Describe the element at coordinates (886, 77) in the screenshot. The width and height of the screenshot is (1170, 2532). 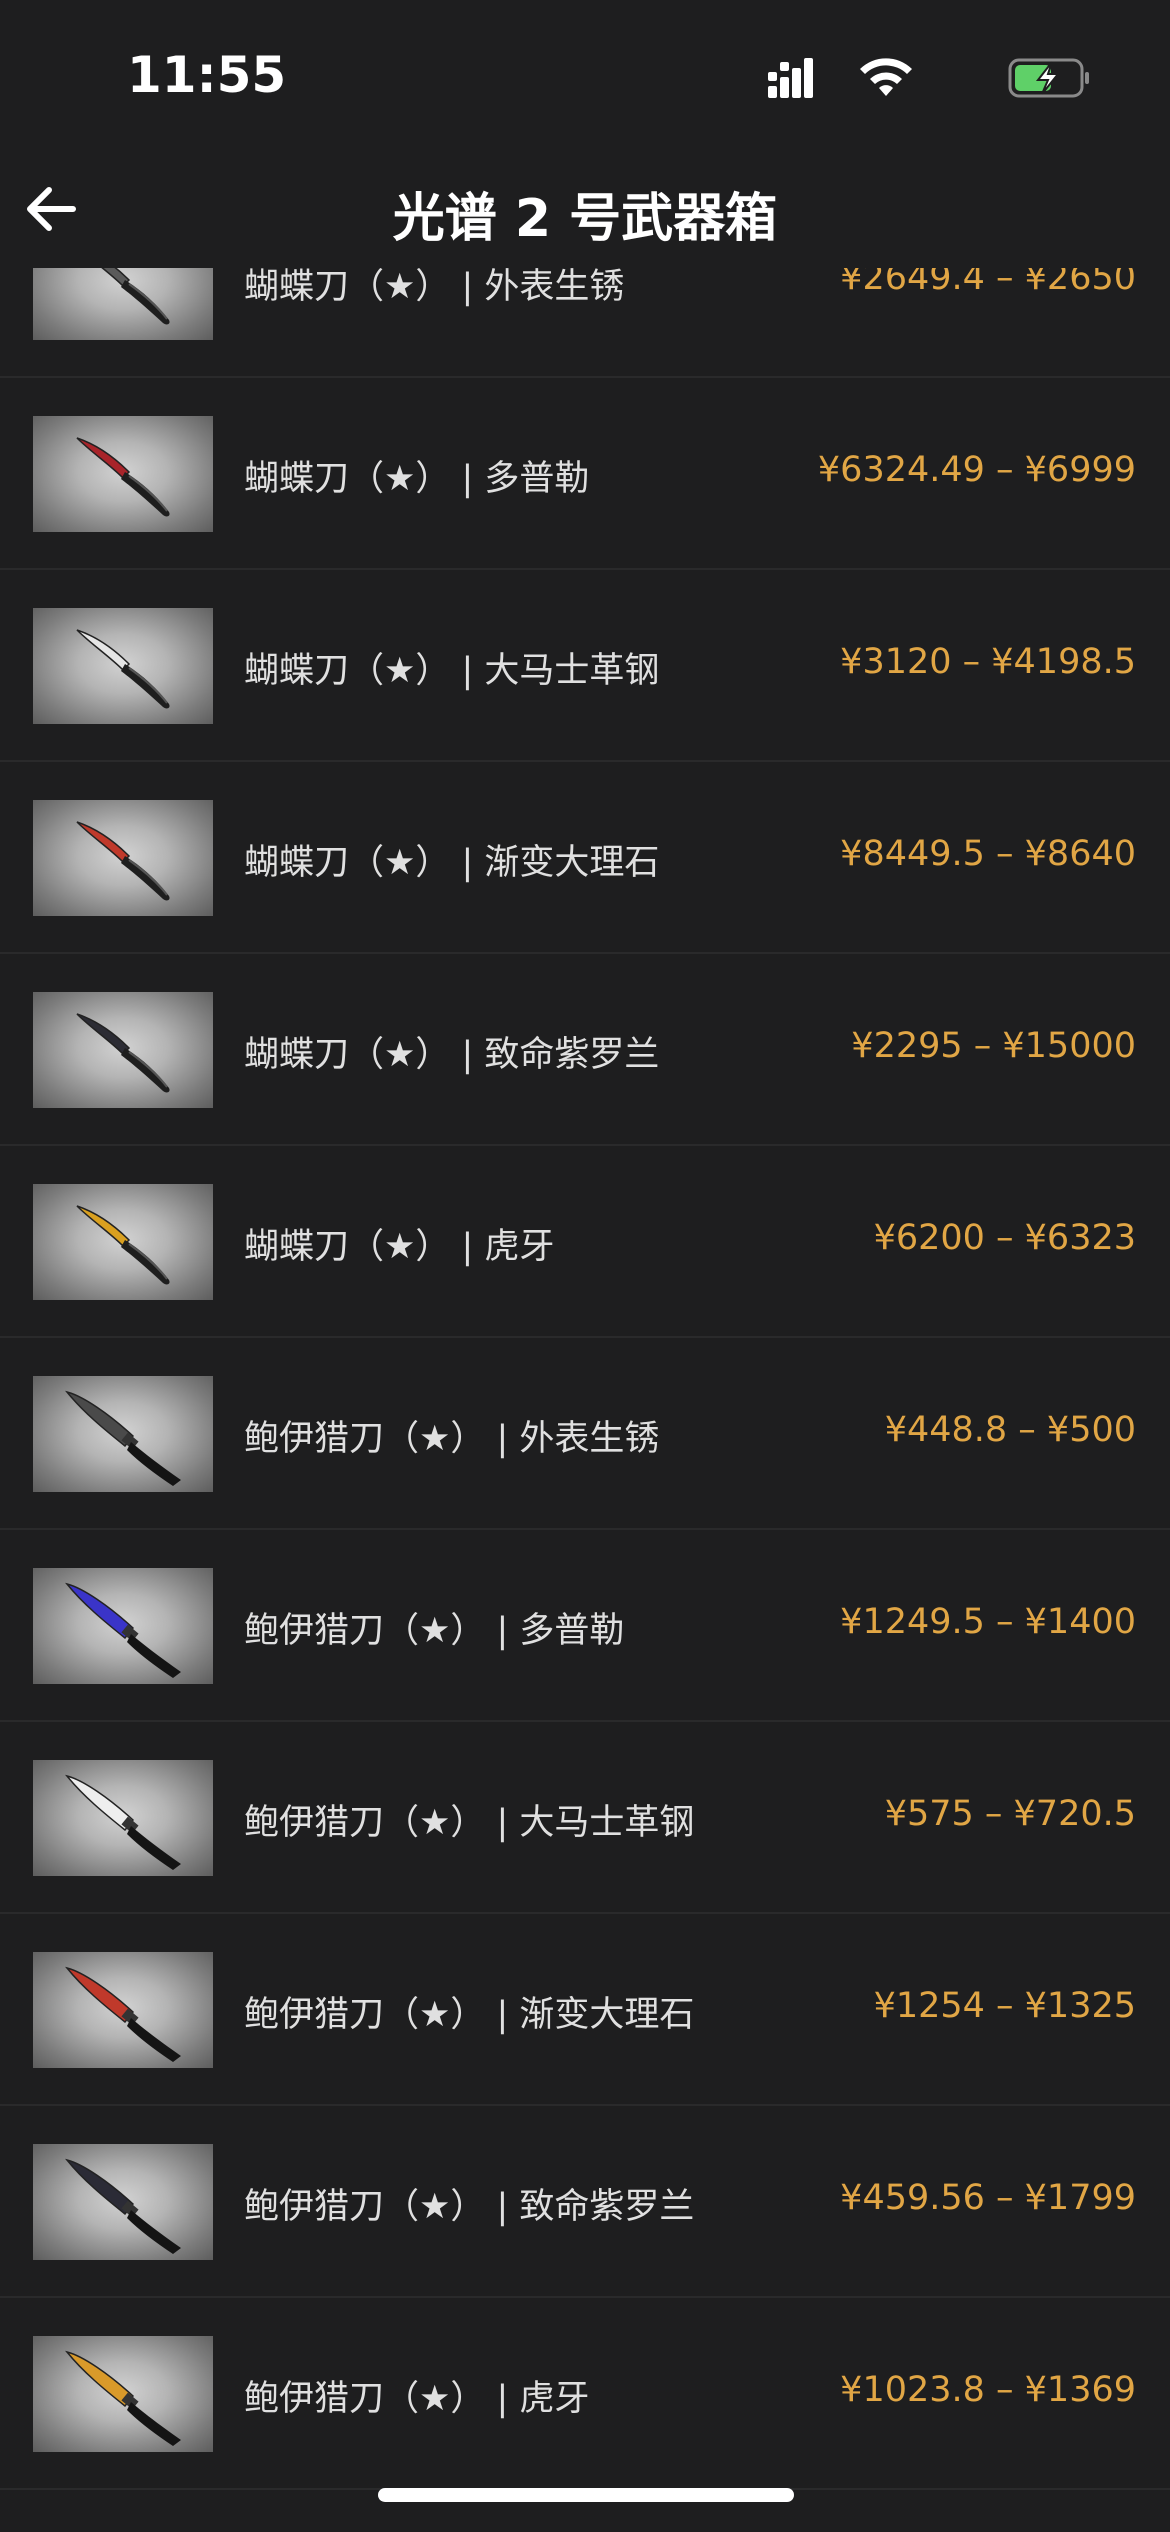
I see `wifi-icon` at that location.